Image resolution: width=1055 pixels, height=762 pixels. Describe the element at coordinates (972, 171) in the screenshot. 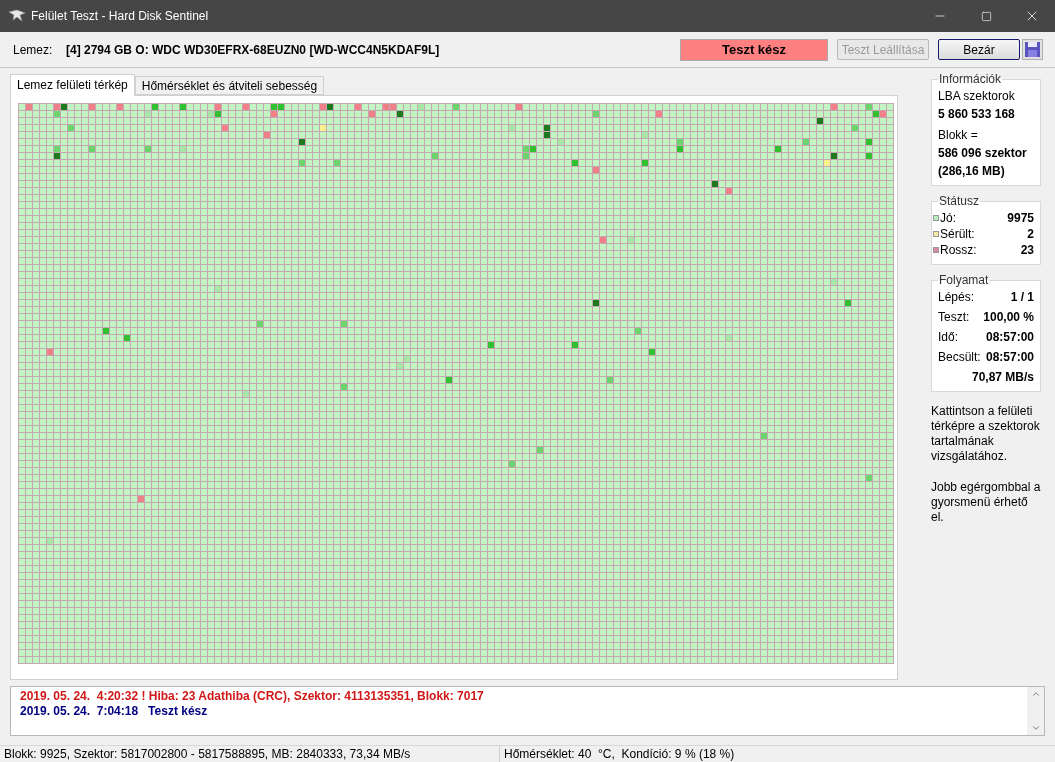

I see `info-value: (286,16 MB)` at that location.